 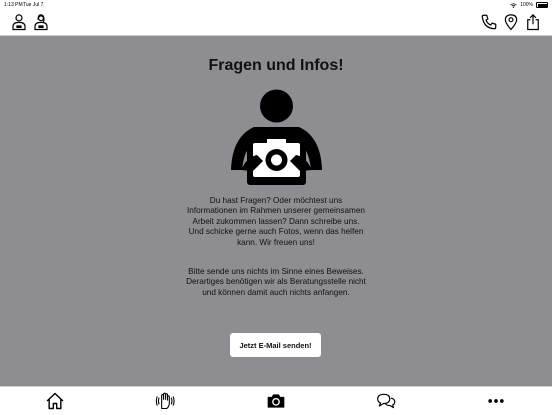 What do you see at coordinates (275, 345) in the screenshot?
I see `send-email-button: Jetzt E-Mail senden!` at bounding box center [275, 345].